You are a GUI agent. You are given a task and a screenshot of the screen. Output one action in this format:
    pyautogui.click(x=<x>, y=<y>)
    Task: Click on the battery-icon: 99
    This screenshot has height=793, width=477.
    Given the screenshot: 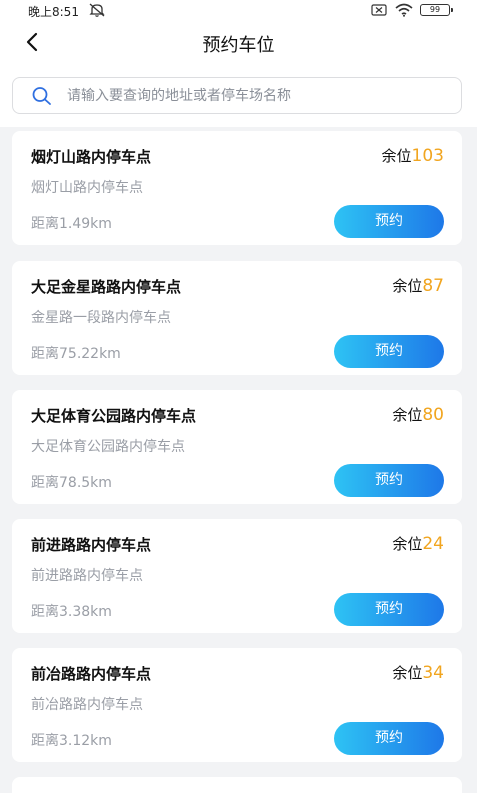 What is the action you would take?
    pyautogui.click(x=436, y=10)
    